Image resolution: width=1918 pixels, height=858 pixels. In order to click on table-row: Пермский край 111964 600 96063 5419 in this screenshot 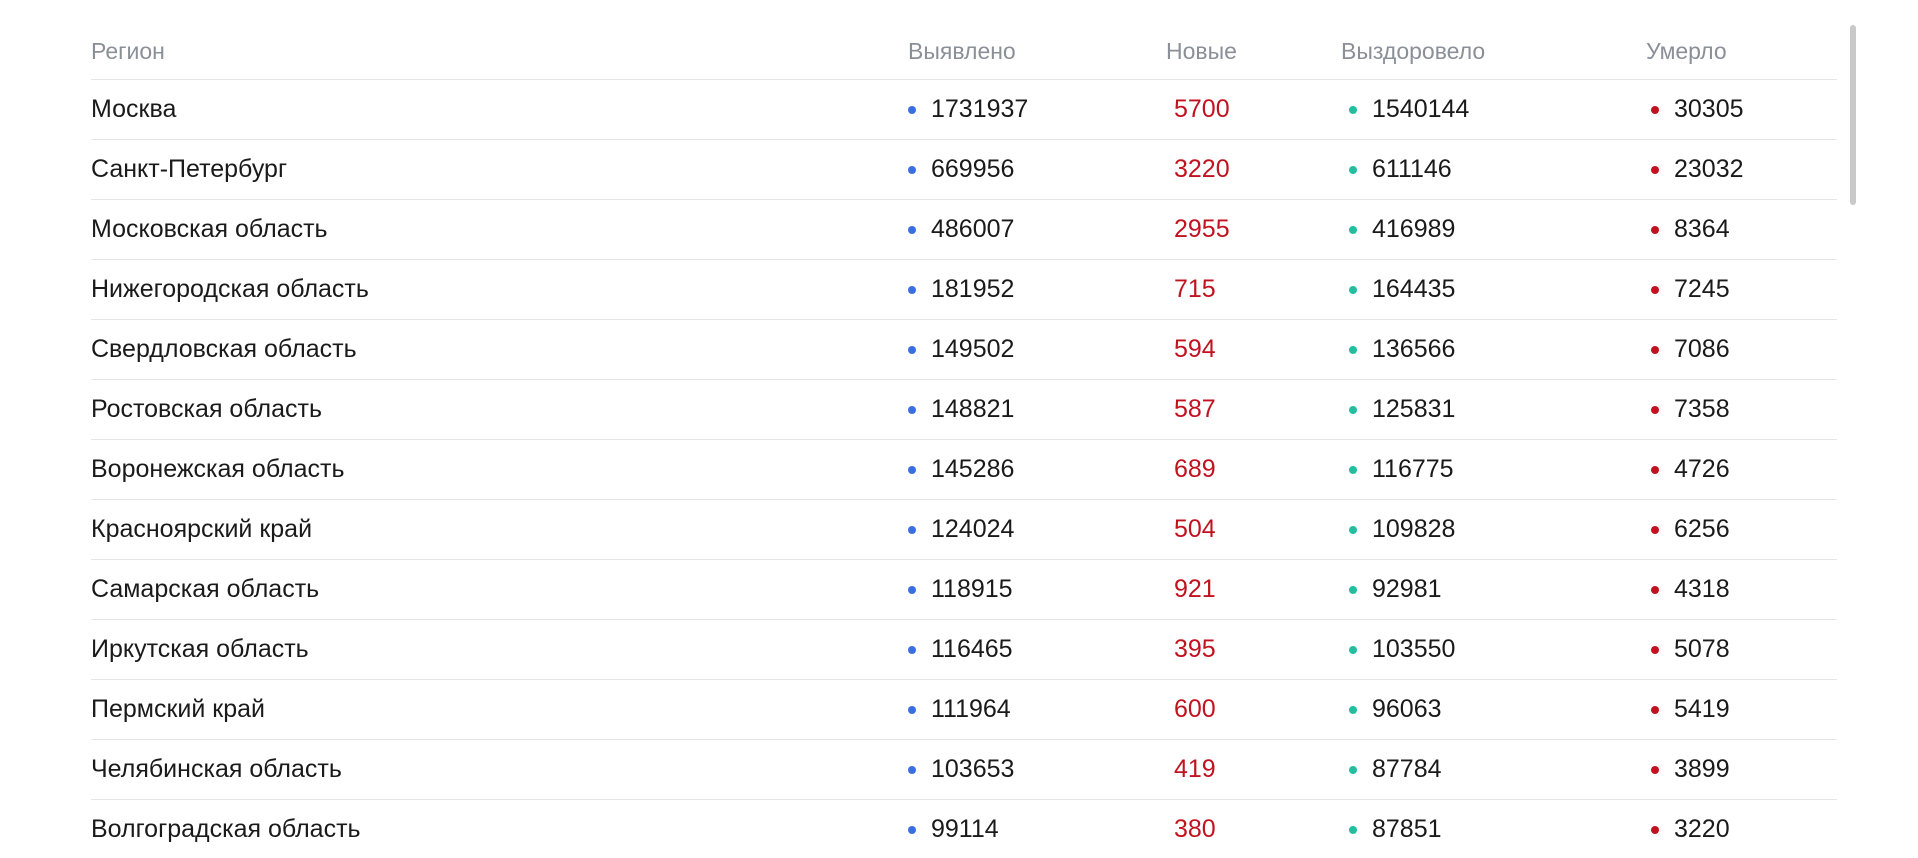, I will do `click(964, 710)`.